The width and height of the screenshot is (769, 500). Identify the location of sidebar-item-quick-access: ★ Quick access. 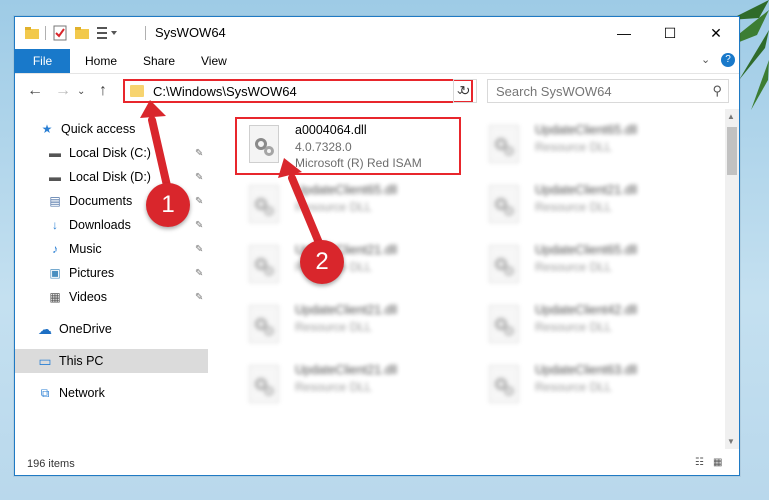
(111, 129).